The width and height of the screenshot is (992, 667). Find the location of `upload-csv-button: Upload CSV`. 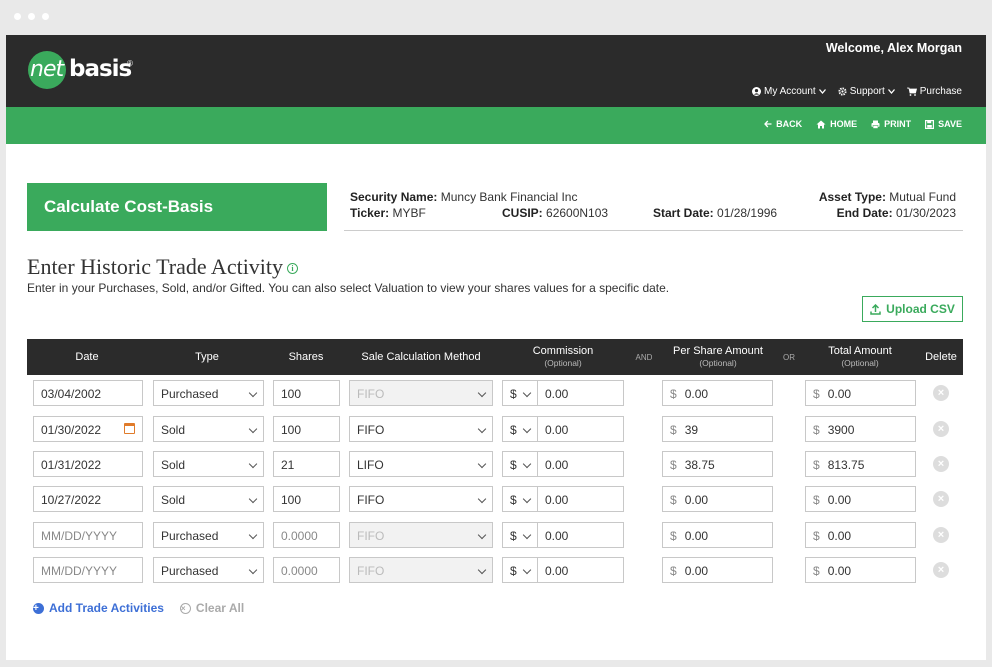

upload-csv-button: Upload CSV is located at coordinates (912, 309).